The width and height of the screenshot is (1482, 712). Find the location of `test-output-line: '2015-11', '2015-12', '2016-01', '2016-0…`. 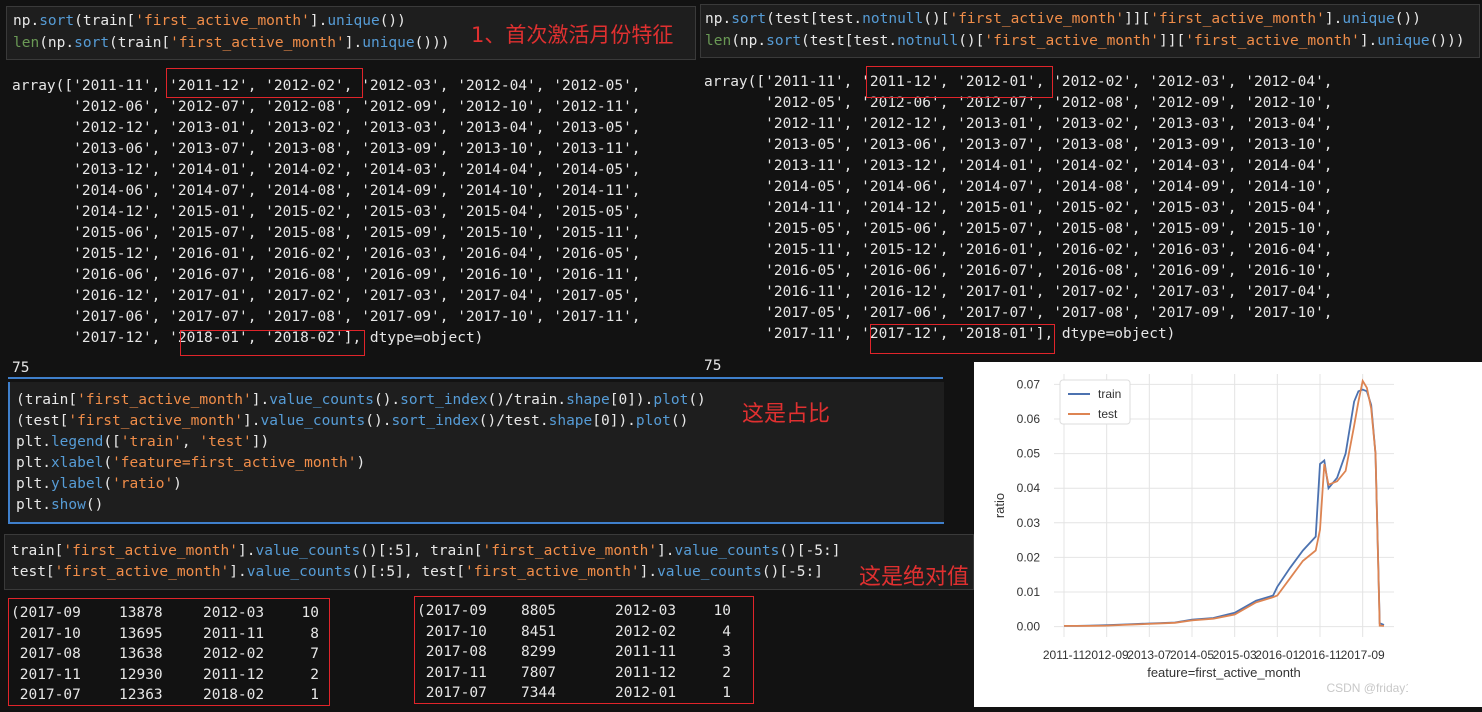

test-output-line: '2015-11', '2015-12', '2016-01', '2016-0… is located at coordinates (1018, 250).